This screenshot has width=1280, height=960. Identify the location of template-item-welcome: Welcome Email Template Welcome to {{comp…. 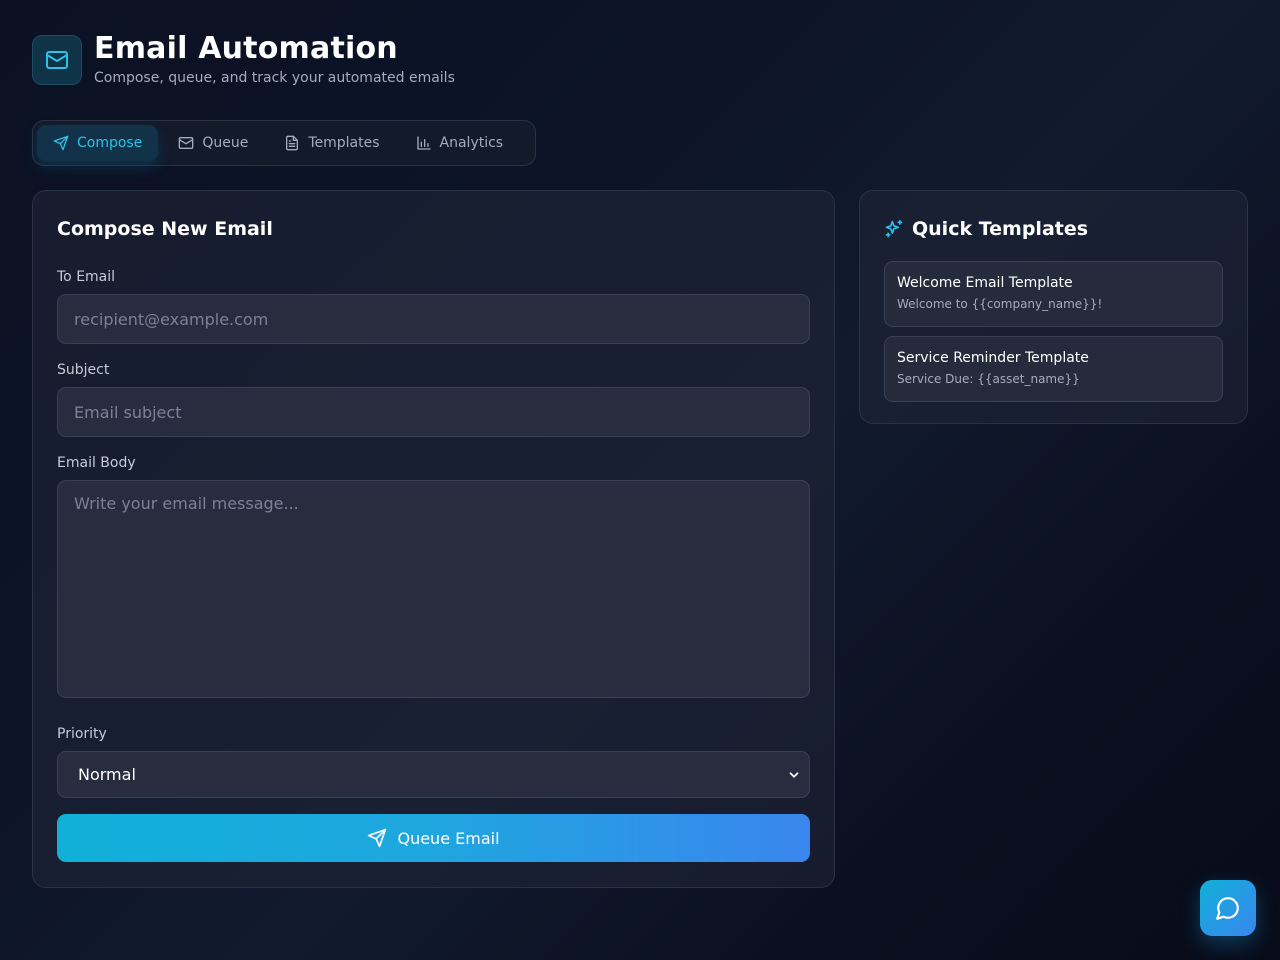
(1053, 294).